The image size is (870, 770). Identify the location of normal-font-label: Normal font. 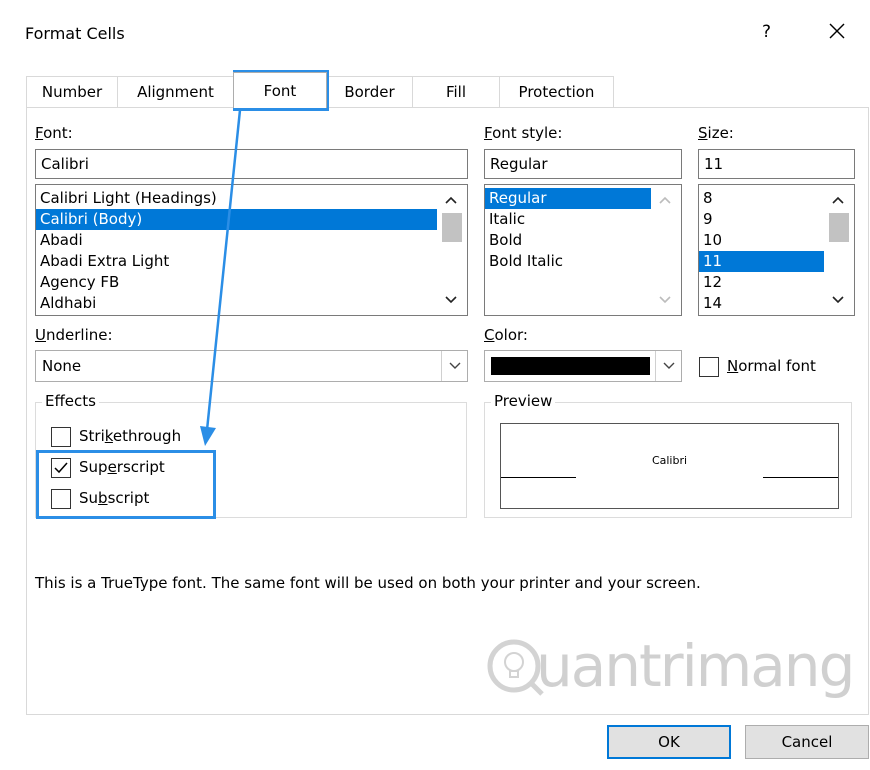
(771, 366).